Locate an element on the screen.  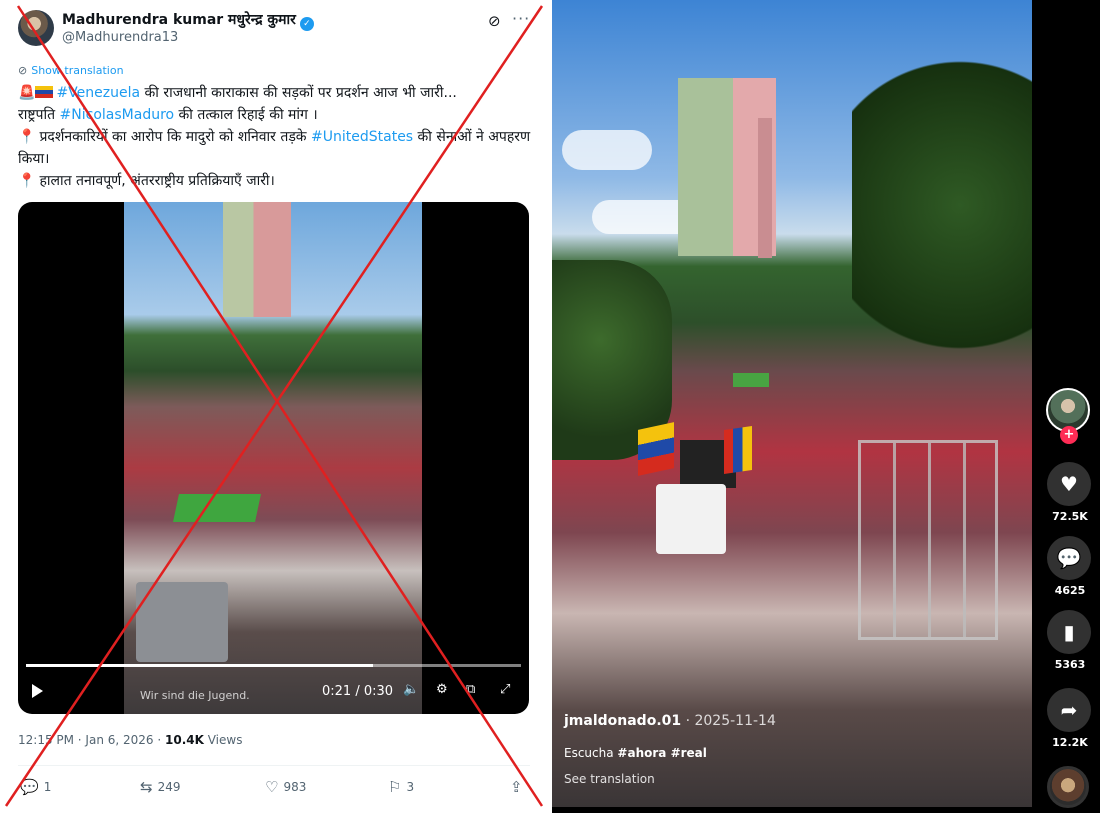
more-options-icon: ··· is located at coordinates (521, 18).